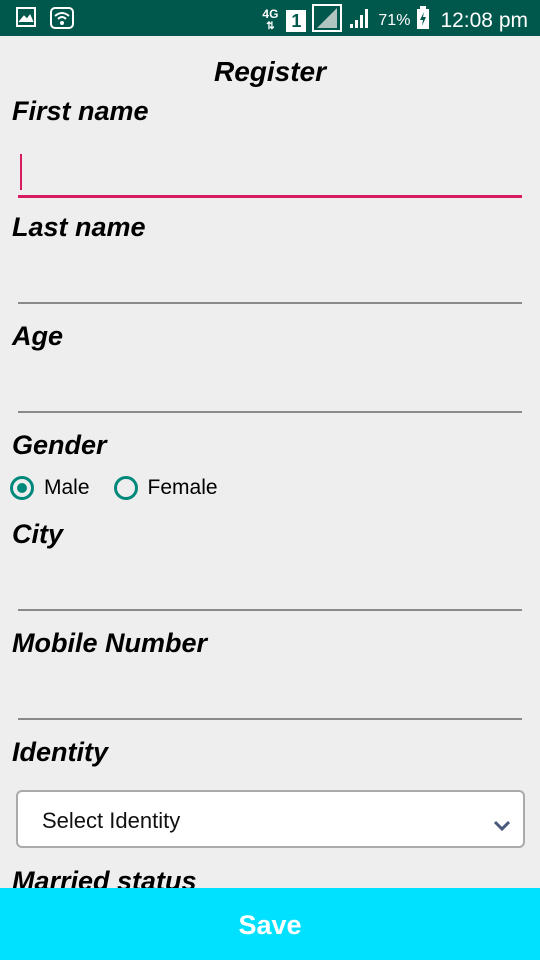  Describe the element at coordinates (327, 20) in the screenshot. I see `signal-box-icon` at that location.